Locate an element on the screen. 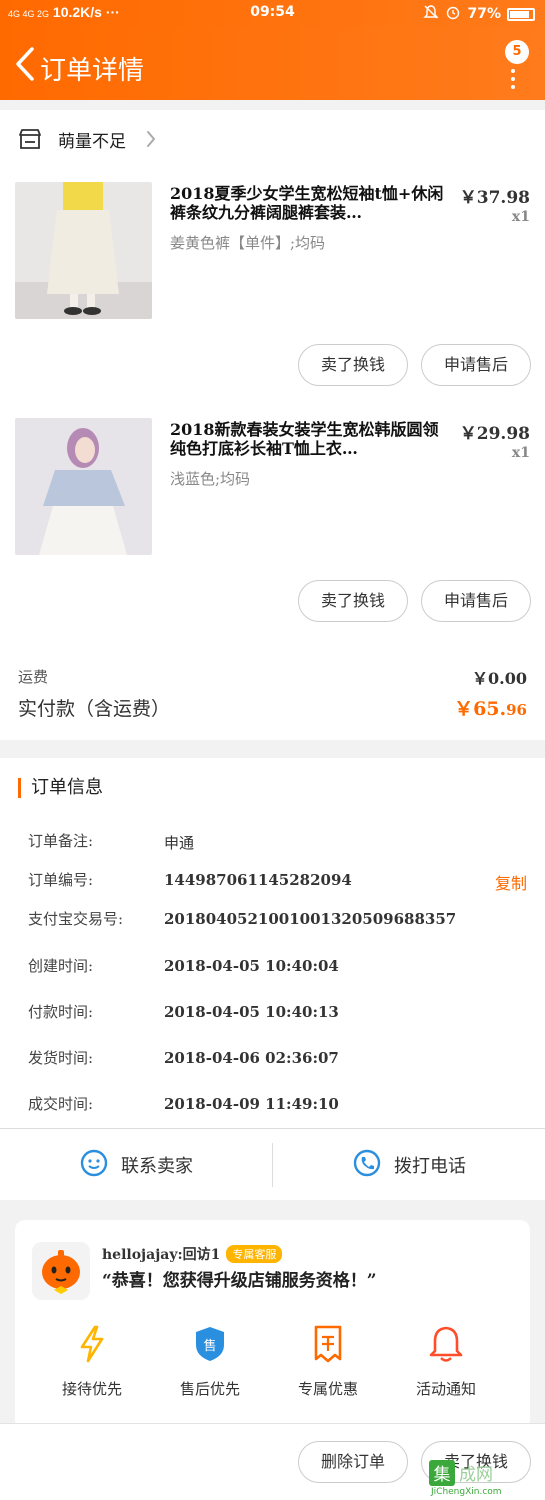 This screenshot has width=545, height=1500. status-right: 77% is located at coordinates (479, 14).